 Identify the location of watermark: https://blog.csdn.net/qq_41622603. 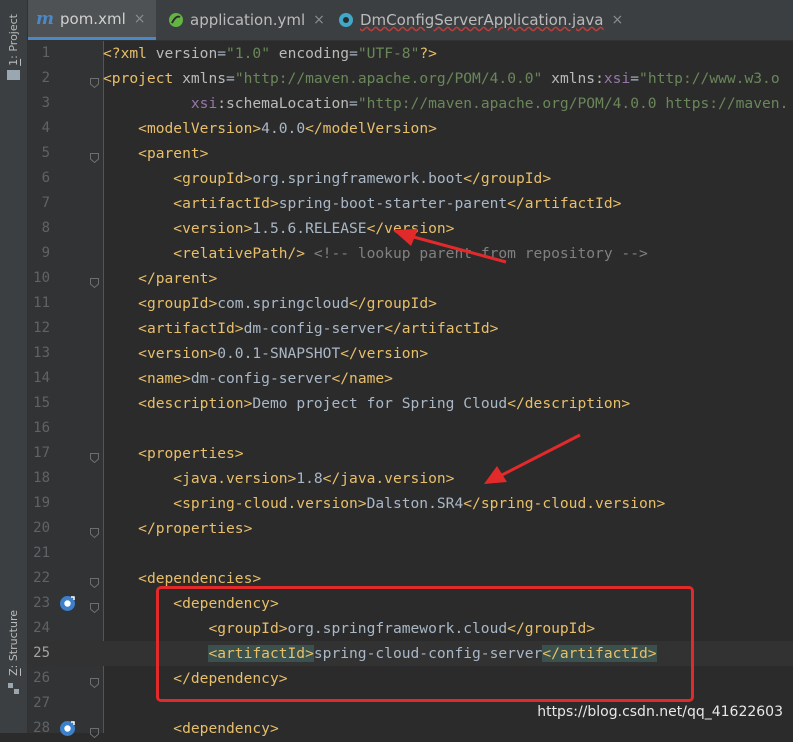
(660, 712).